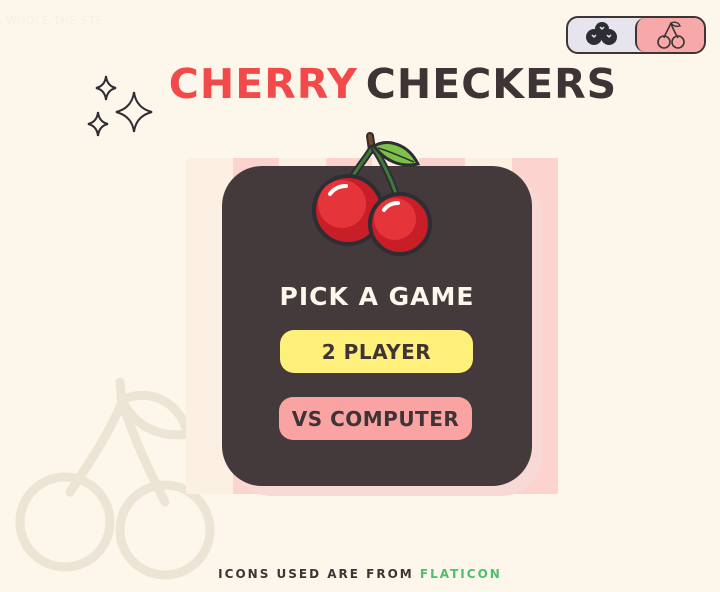 This screenshot has height=592, width=720. I want to click on attribution-text: ICONS USED ARE FROM, so click(316, 574).